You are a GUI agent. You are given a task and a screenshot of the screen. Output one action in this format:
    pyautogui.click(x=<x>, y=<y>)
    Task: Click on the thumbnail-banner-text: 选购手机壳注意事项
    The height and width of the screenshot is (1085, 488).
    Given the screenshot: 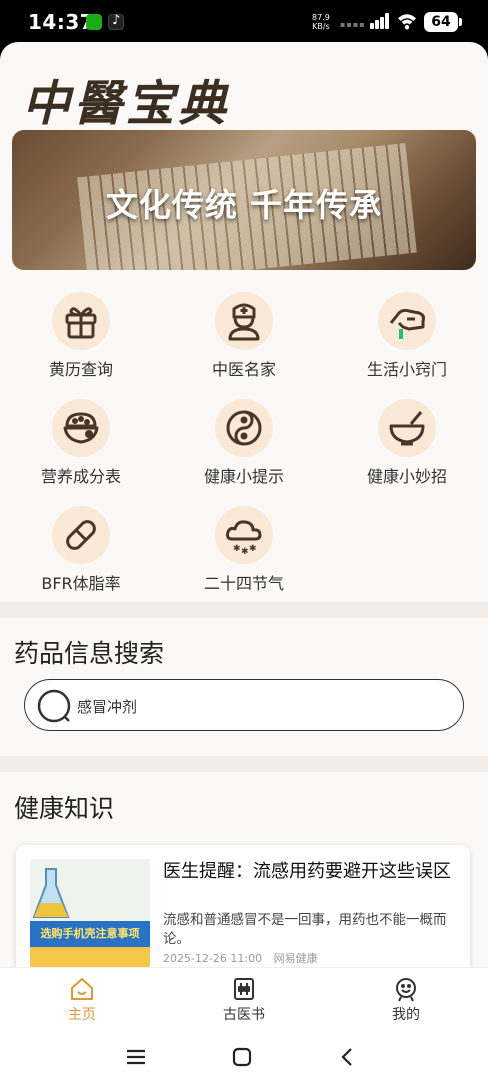 What is the action you would take?
    pyautogui.click(x=90, y=934)
    